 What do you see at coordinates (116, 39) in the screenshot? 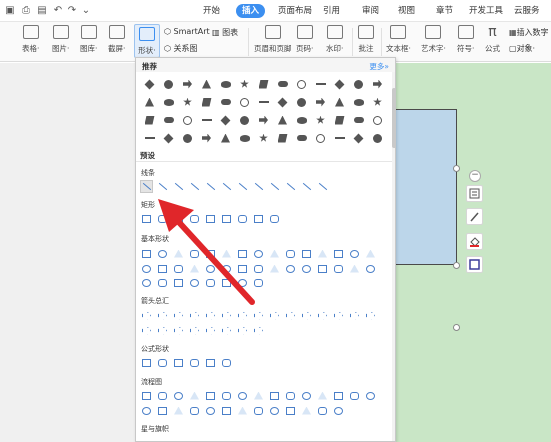
I see `screenshot-button: 截屏·` at bounding box center [116, 39].